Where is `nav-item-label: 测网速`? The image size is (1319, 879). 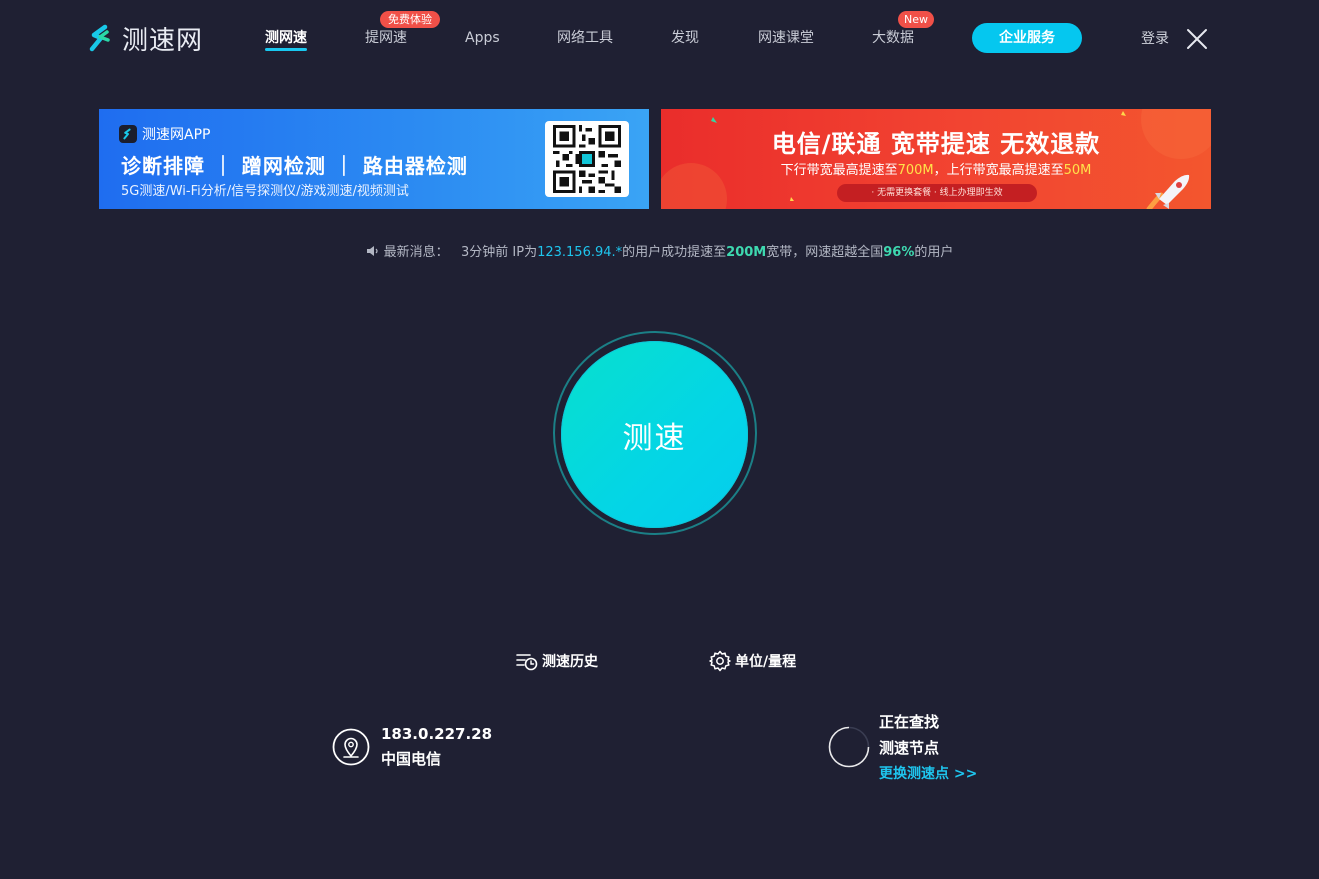 nav-item-label: 测网速 is located at coordinates (286, 38).